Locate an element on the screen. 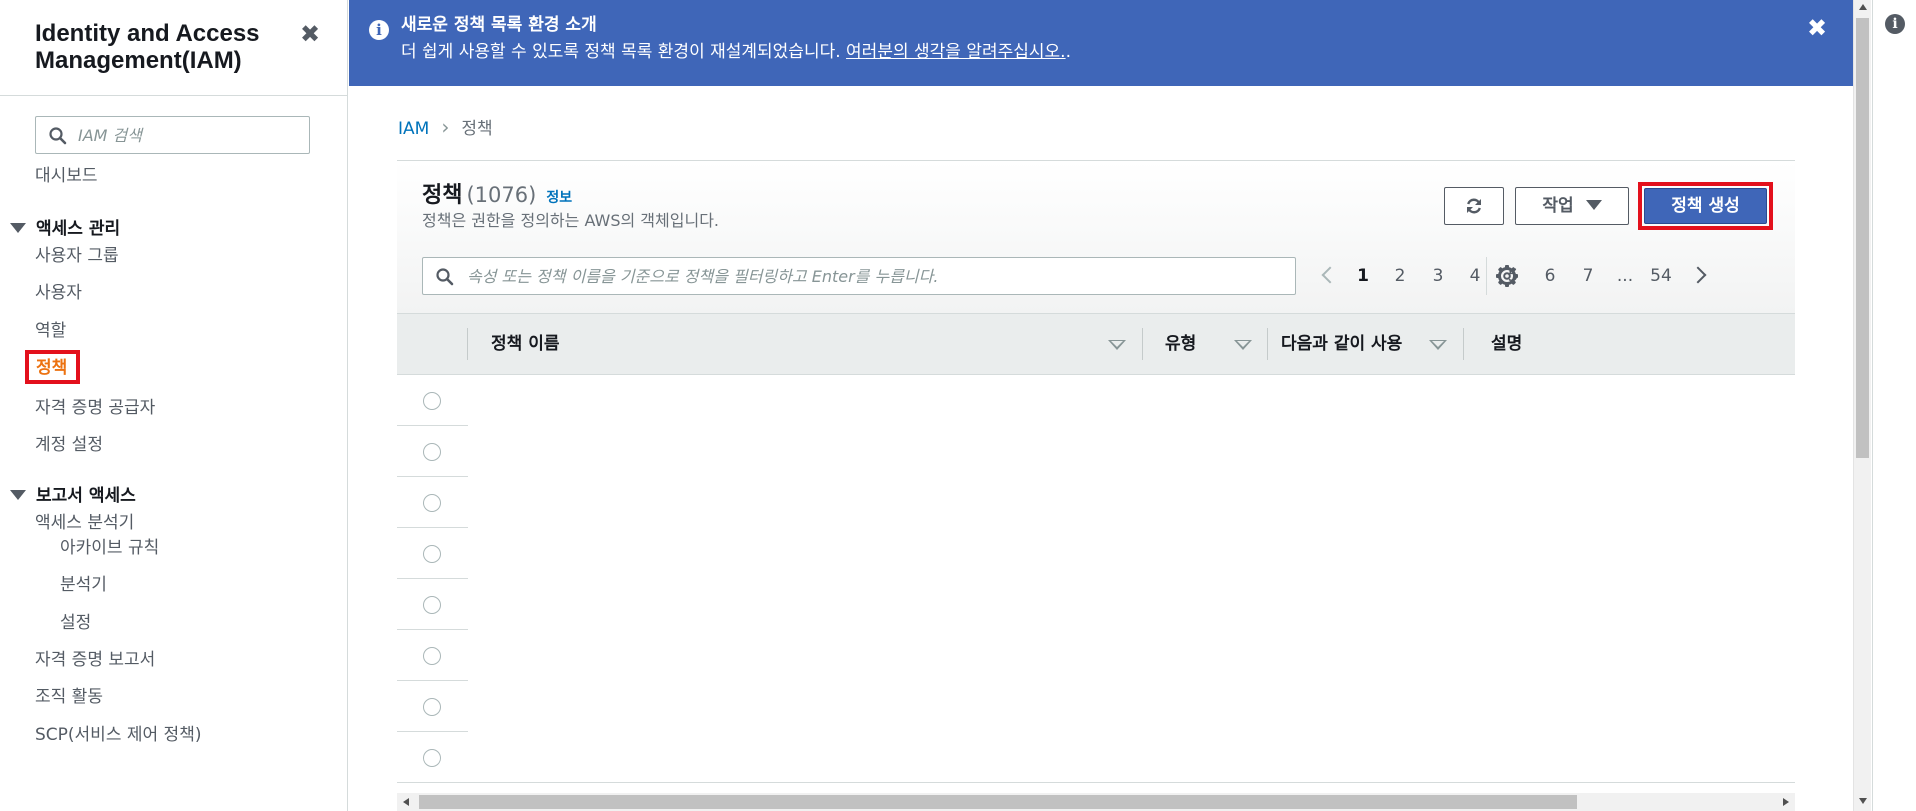 Image resolution: width=1916 pixels, height=811 pixels. nav-scp: SCP(서비스 제어 정책) is located at coordinates (118, 735).